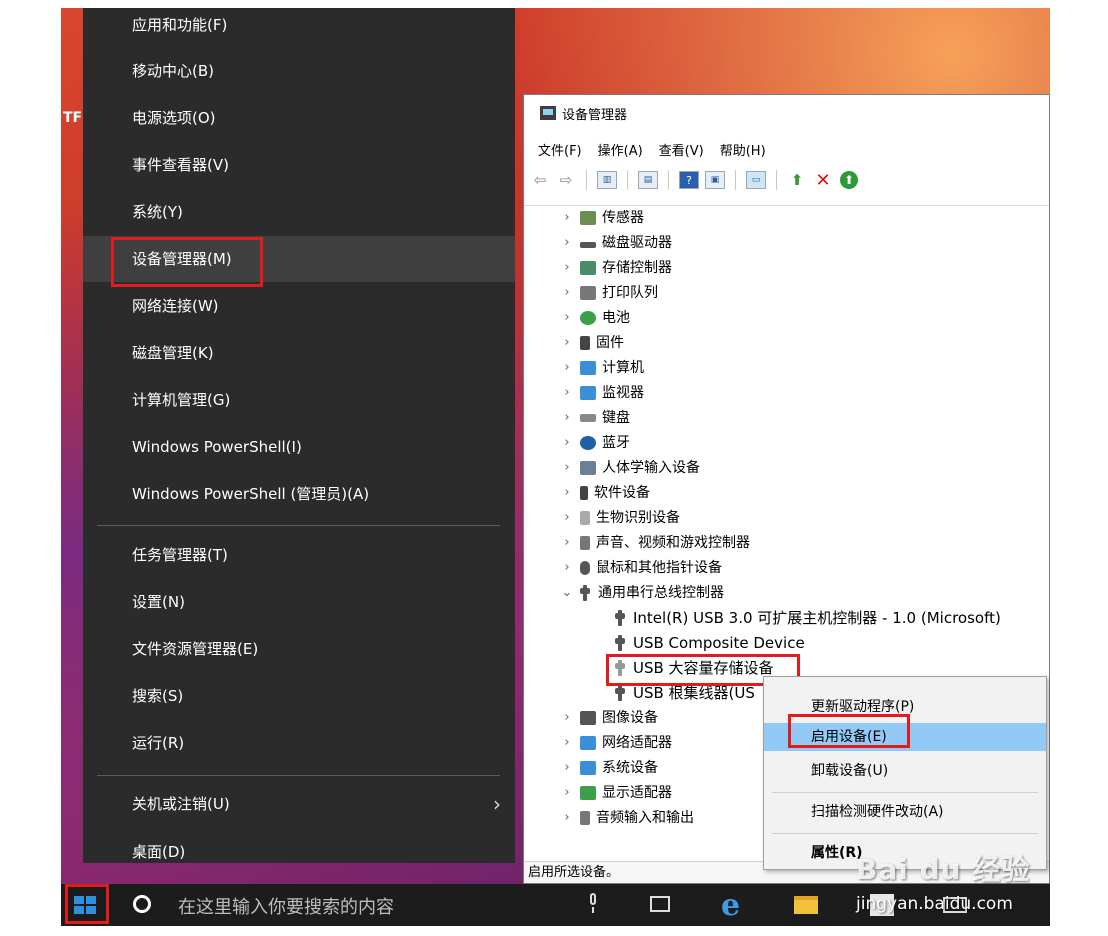 The image size is (1108, 936). What do you see at coordinates (620, 149) in the screenshot?
I see `menu-action: 操作(A)` at bounding box center [620, 149].